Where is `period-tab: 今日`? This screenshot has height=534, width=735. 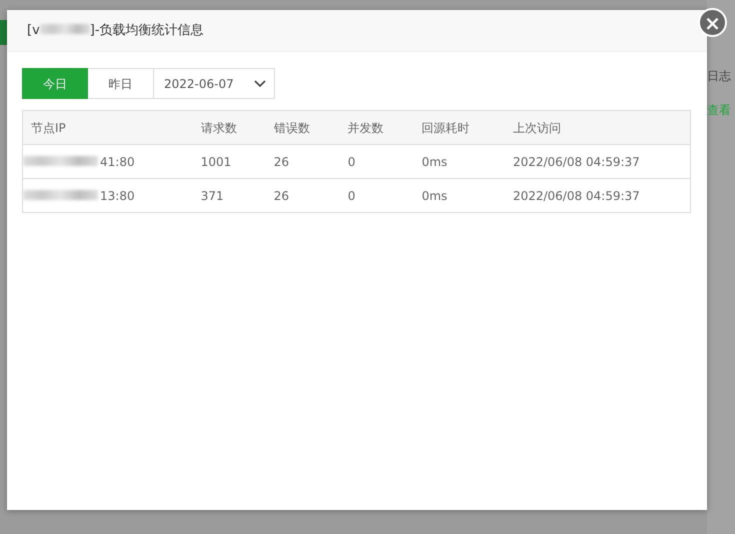 period-tab: 今日 is located at coordinates (55, 83).